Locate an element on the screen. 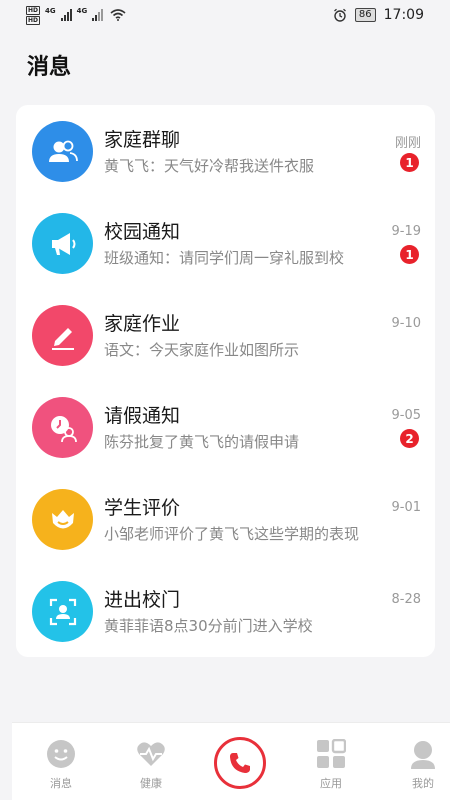  smile-flower-icon is located at coordinates (62, 518).